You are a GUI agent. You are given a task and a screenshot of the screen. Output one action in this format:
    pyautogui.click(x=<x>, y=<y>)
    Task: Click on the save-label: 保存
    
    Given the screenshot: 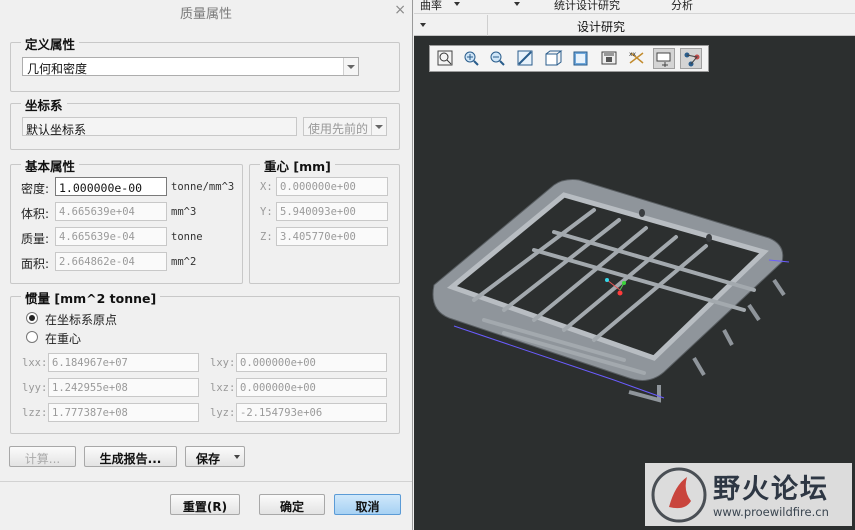 What is the action you would take?
    pyautogui.click(x=208, y=459)
    